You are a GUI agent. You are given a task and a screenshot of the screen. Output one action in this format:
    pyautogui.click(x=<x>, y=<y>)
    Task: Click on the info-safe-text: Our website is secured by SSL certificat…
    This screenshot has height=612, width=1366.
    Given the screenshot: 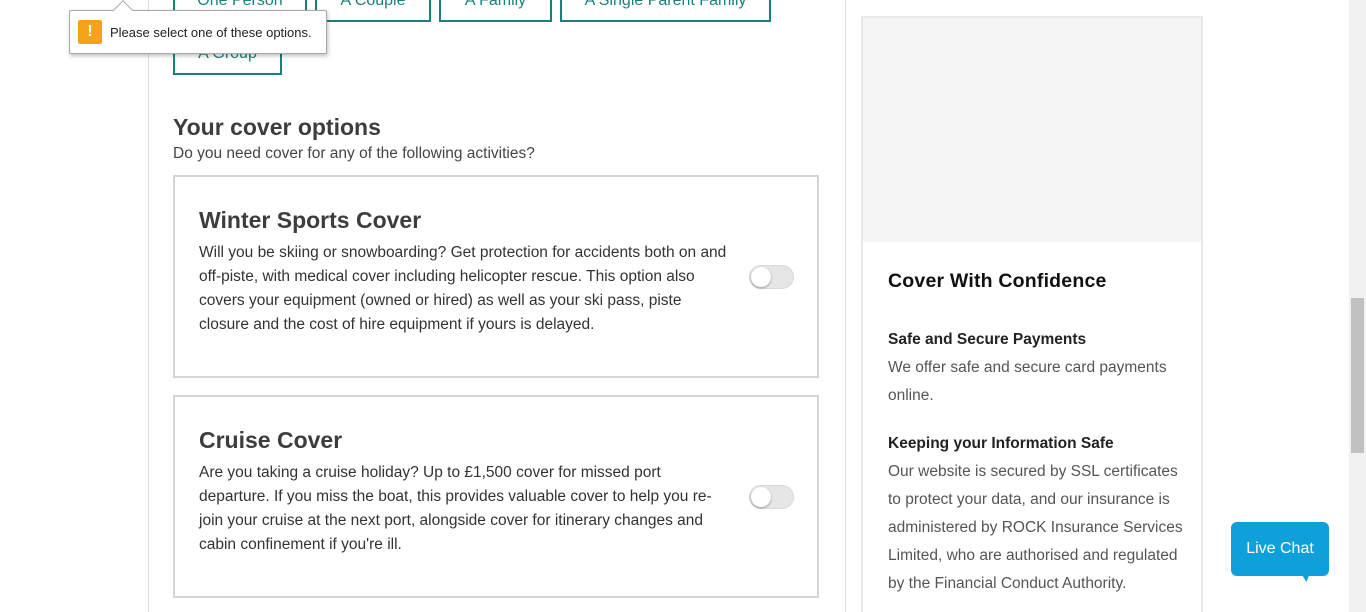 What is the action you would take?
    pyautogui.click(x=1035, y=527)
    